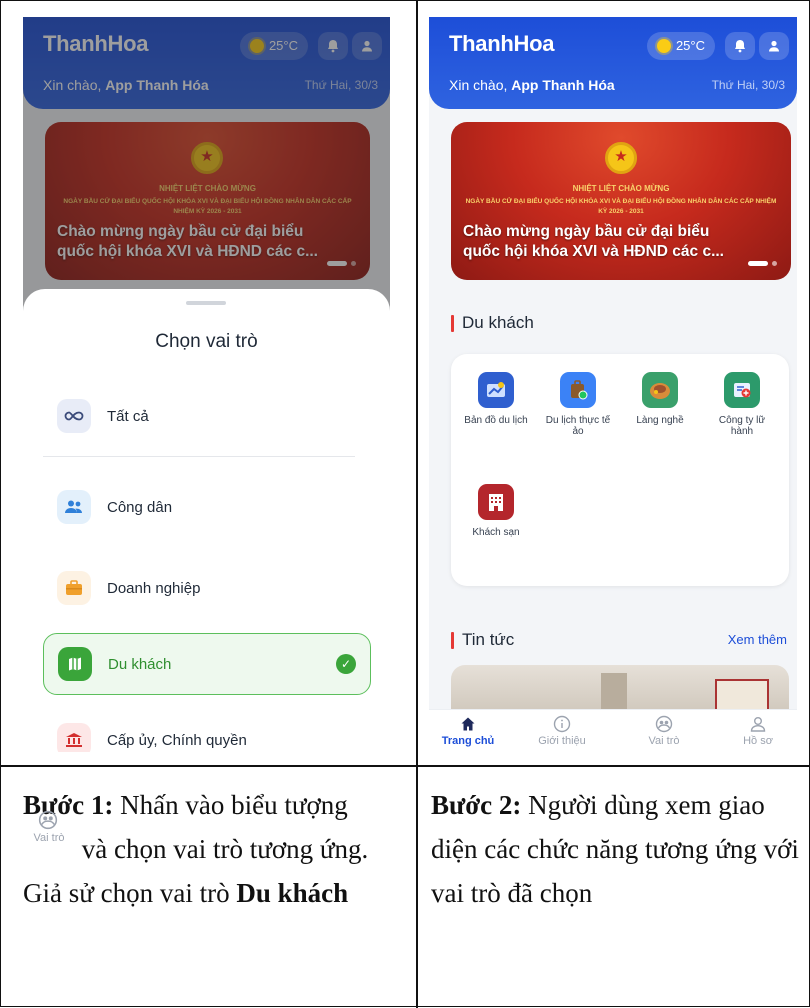 This screenshot has height=1008, width=810. I want to click on bell-icon, so click(740, 46).